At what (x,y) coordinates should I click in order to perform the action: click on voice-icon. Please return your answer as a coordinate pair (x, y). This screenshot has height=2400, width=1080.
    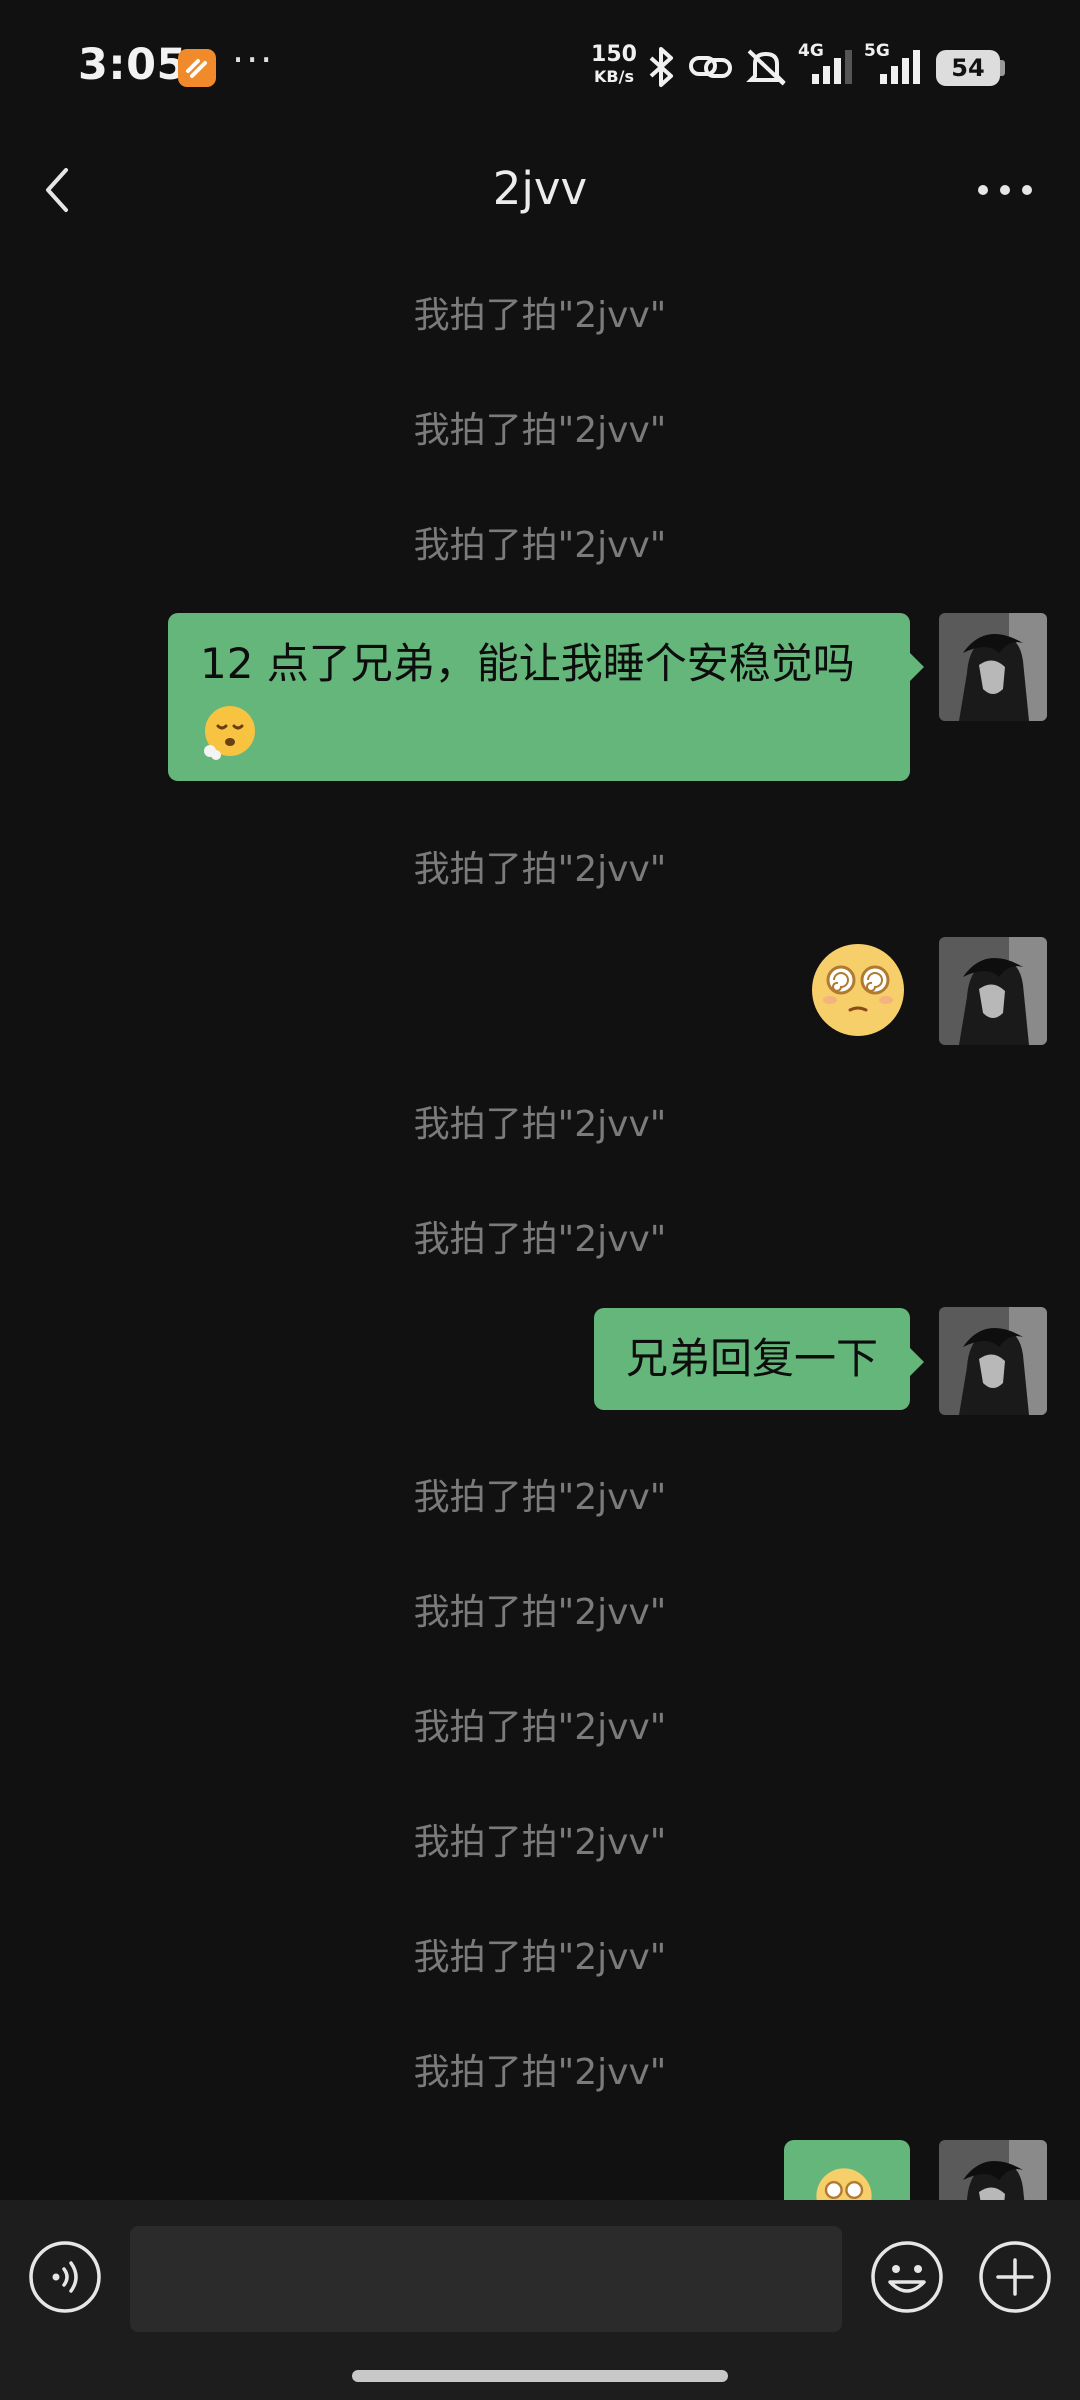
    Looking at the image, I should click on (65, 2277).